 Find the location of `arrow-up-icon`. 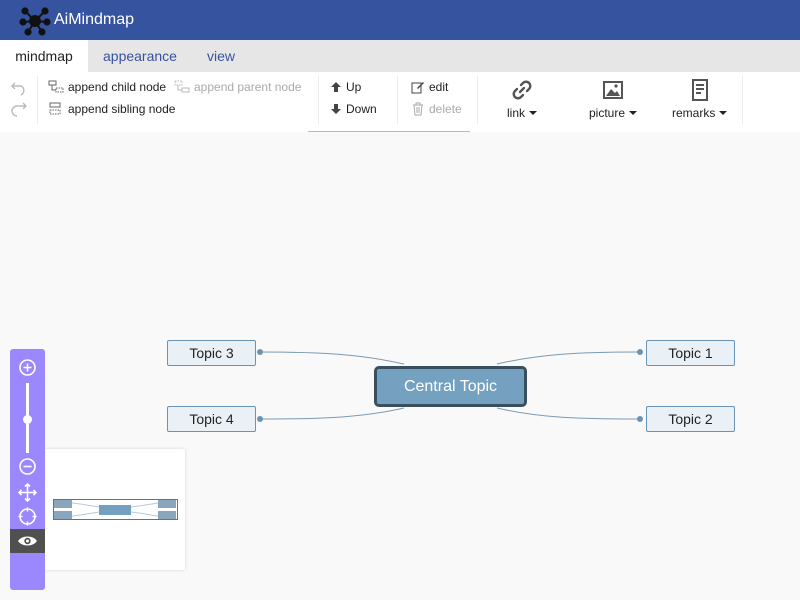

arrow-up-icon is located at coordinates (336, 87).